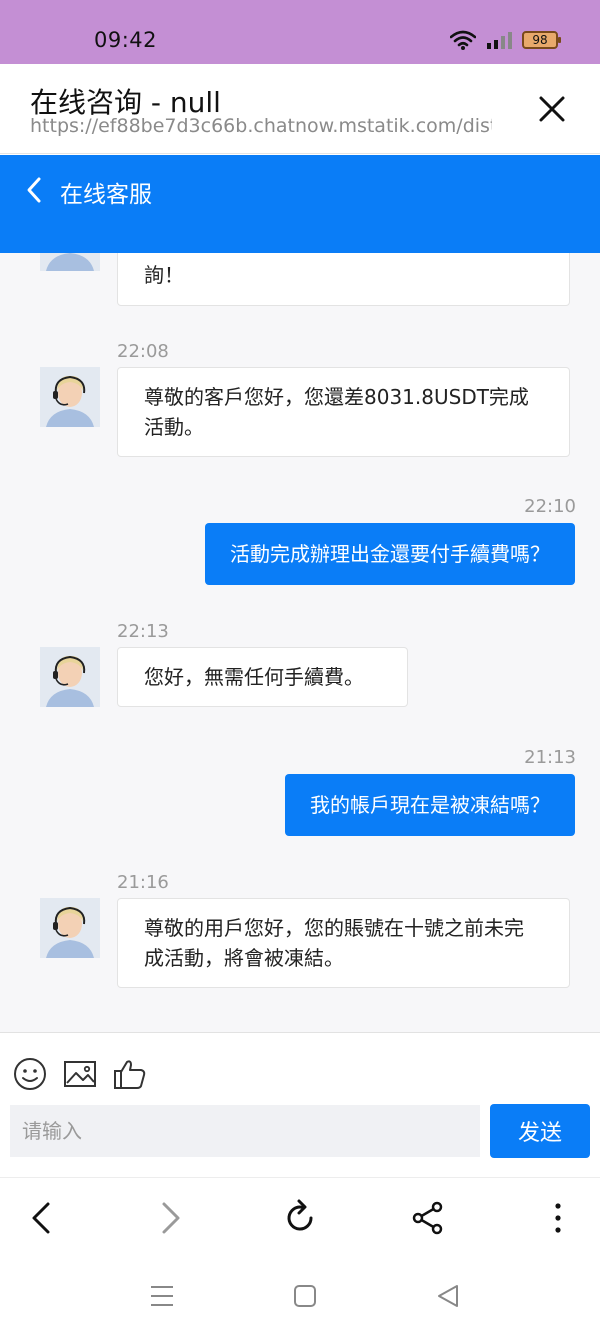 This screenshot has width=600, height=1333. What do you see at coordinates (428, 1218) in the screenshot?
I see `share-icon` at bounding box center [428, 1218].